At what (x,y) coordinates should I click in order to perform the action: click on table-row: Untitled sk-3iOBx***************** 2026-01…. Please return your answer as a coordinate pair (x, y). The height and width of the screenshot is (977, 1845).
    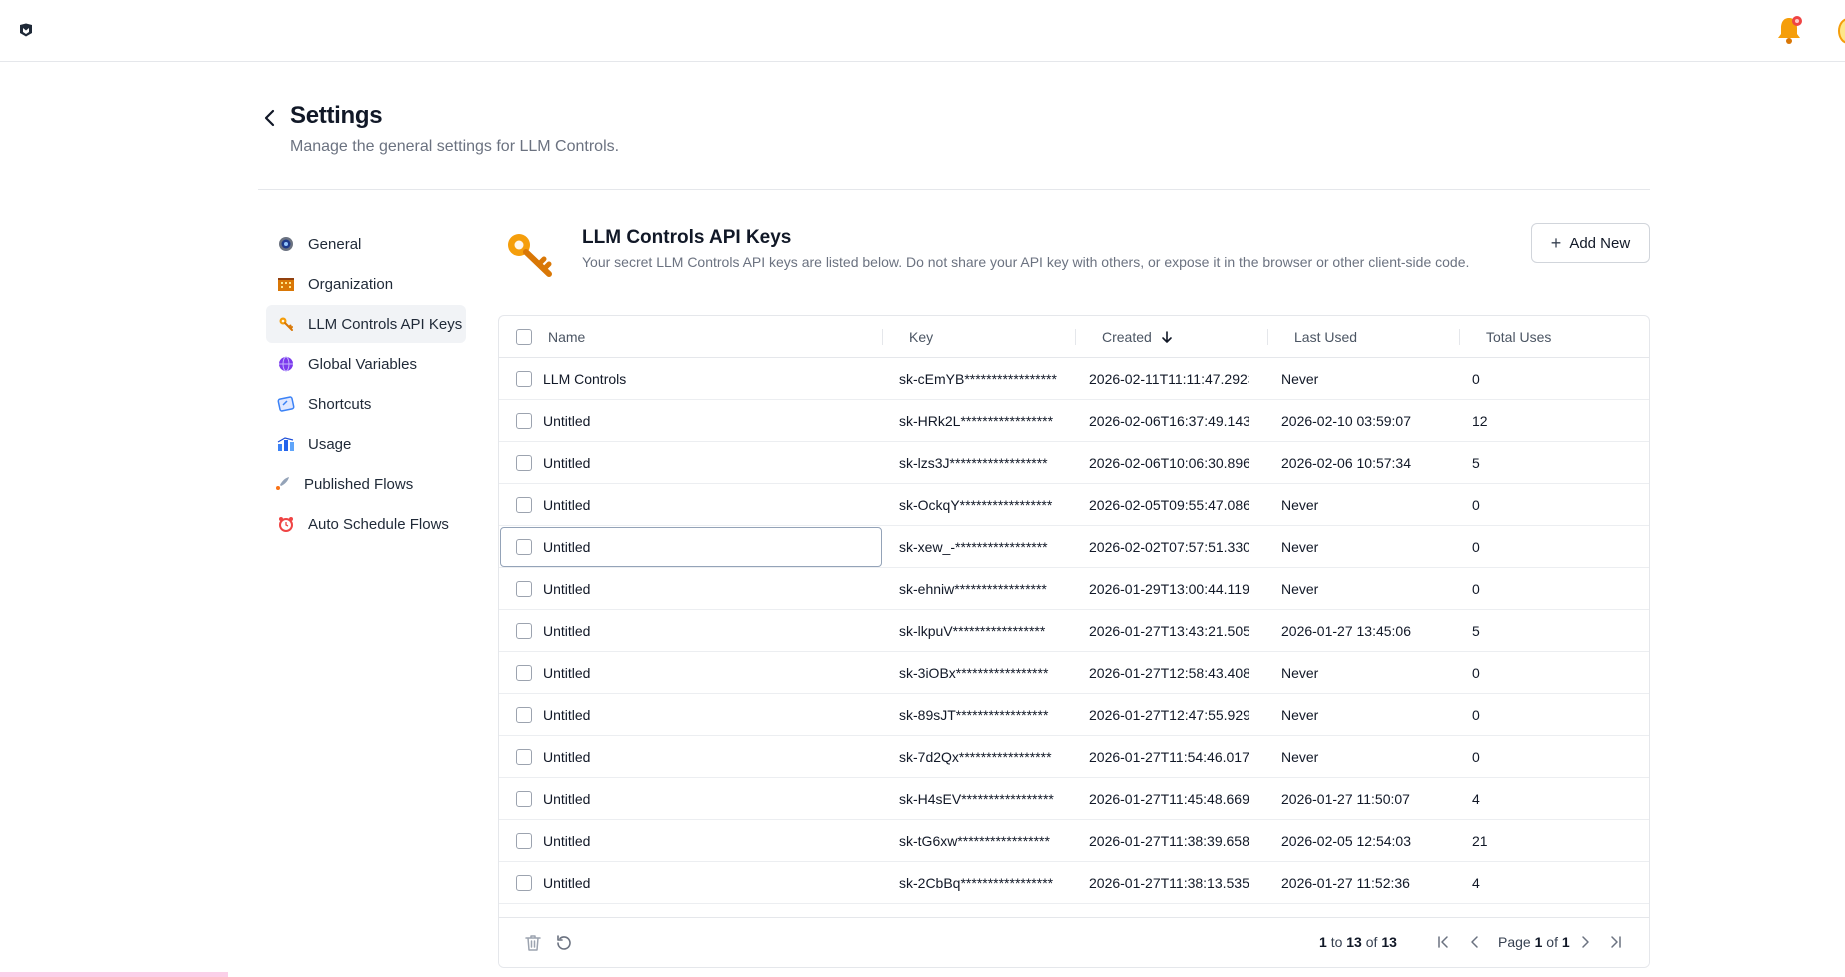
    Looking at the image, I should click on (1074, 673).